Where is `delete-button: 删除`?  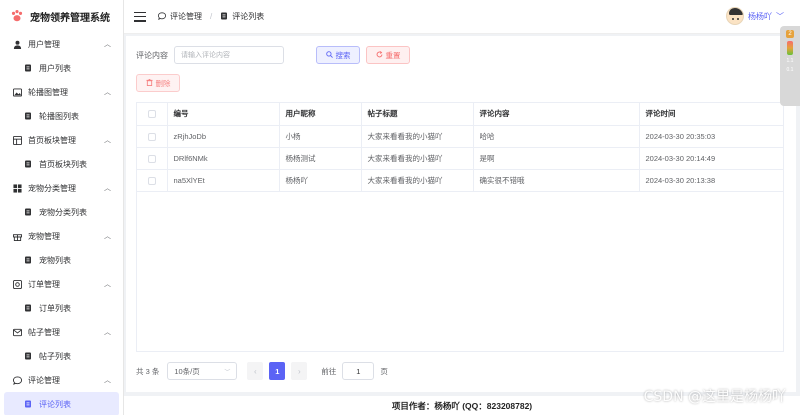
delete-button: 删除 is located at coordinates (158, 83).